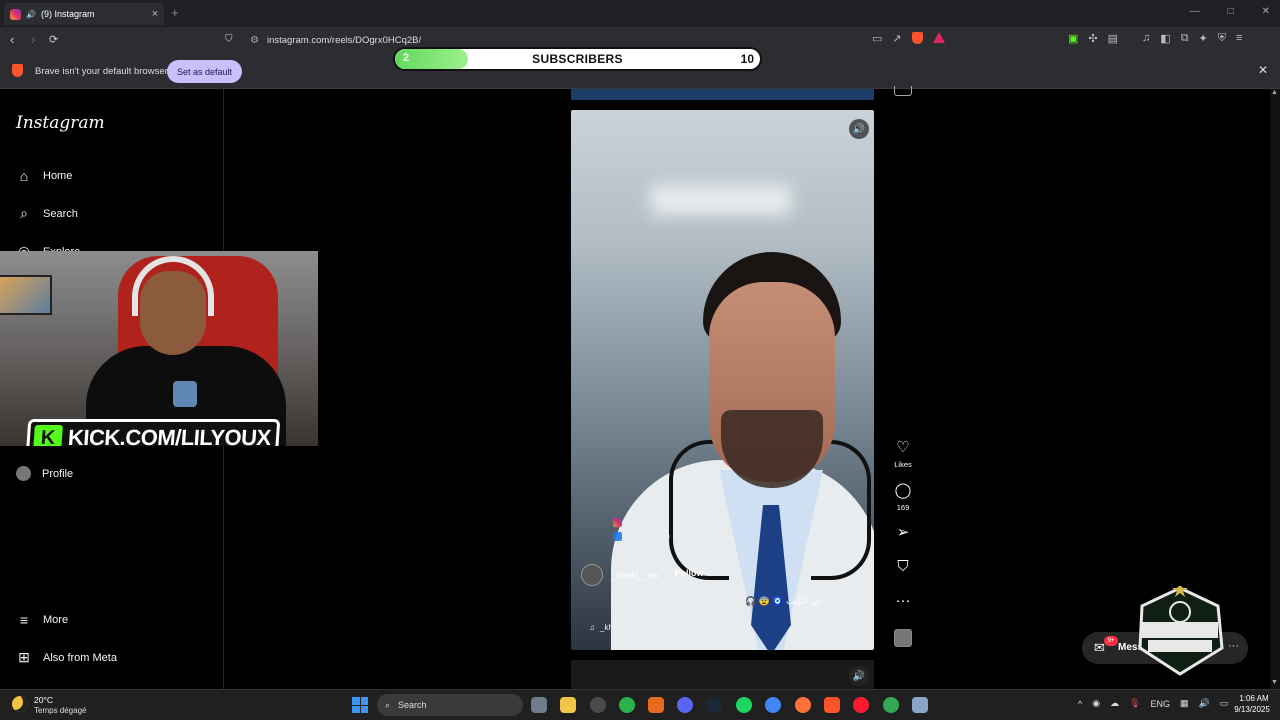 Image resolution: width=1280 pixels, height=720 pixels. I want to click on comment-icon: ◯, so click(903, 490).